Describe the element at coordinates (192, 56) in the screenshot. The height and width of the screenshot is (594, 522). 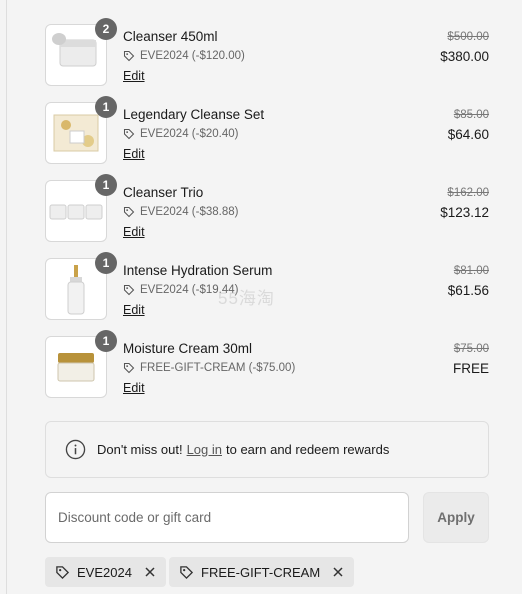
I see `discount-text: EVE2024 (-$120.00)` at that location.